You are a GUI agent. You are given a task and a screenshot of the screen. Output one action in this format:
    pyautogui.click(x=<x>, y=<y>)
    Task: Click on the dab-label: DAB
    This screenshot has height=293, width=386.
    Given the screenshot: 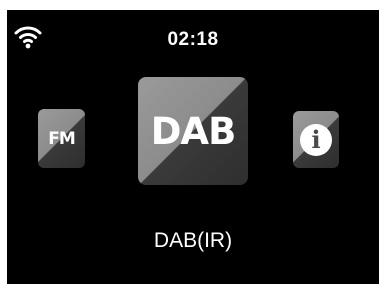 What is the action you would take?
    pyautogui.click(x=193, y=131)
    